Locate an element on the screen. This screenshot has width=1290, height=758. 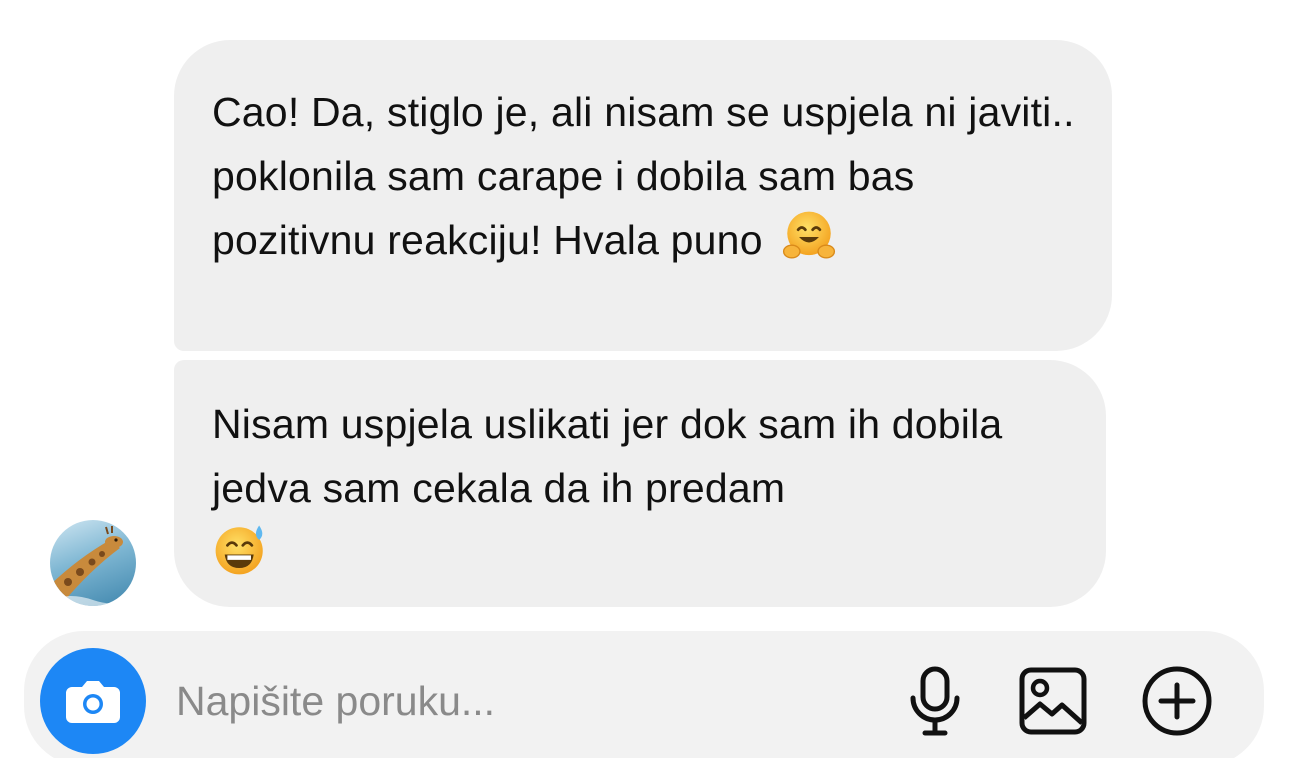
add-button is located at coordinates (1177, 701).